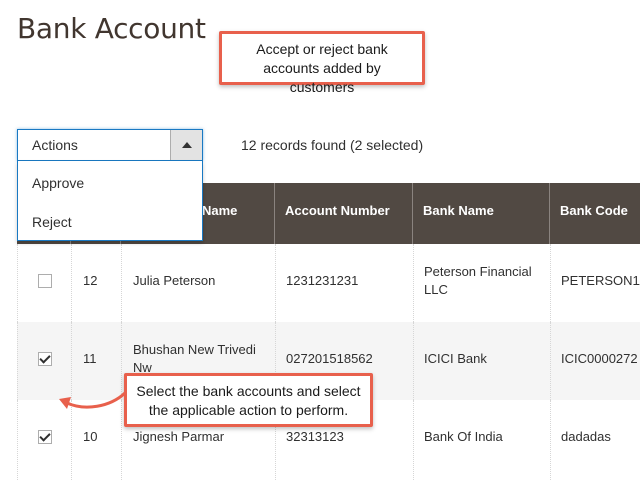  Describe the element at coordinates (463, 436) in the screenshot. I see `row-bank-name: Bank Of India` at that location.